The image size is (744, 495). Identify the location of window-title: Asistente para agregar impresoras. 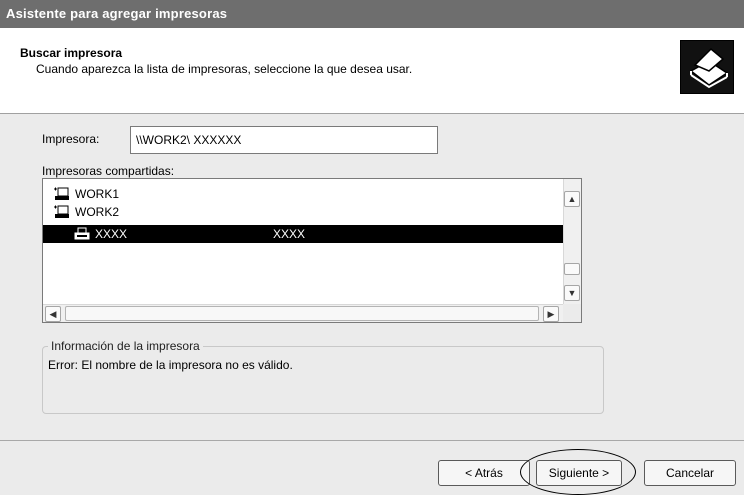
(372, 14).